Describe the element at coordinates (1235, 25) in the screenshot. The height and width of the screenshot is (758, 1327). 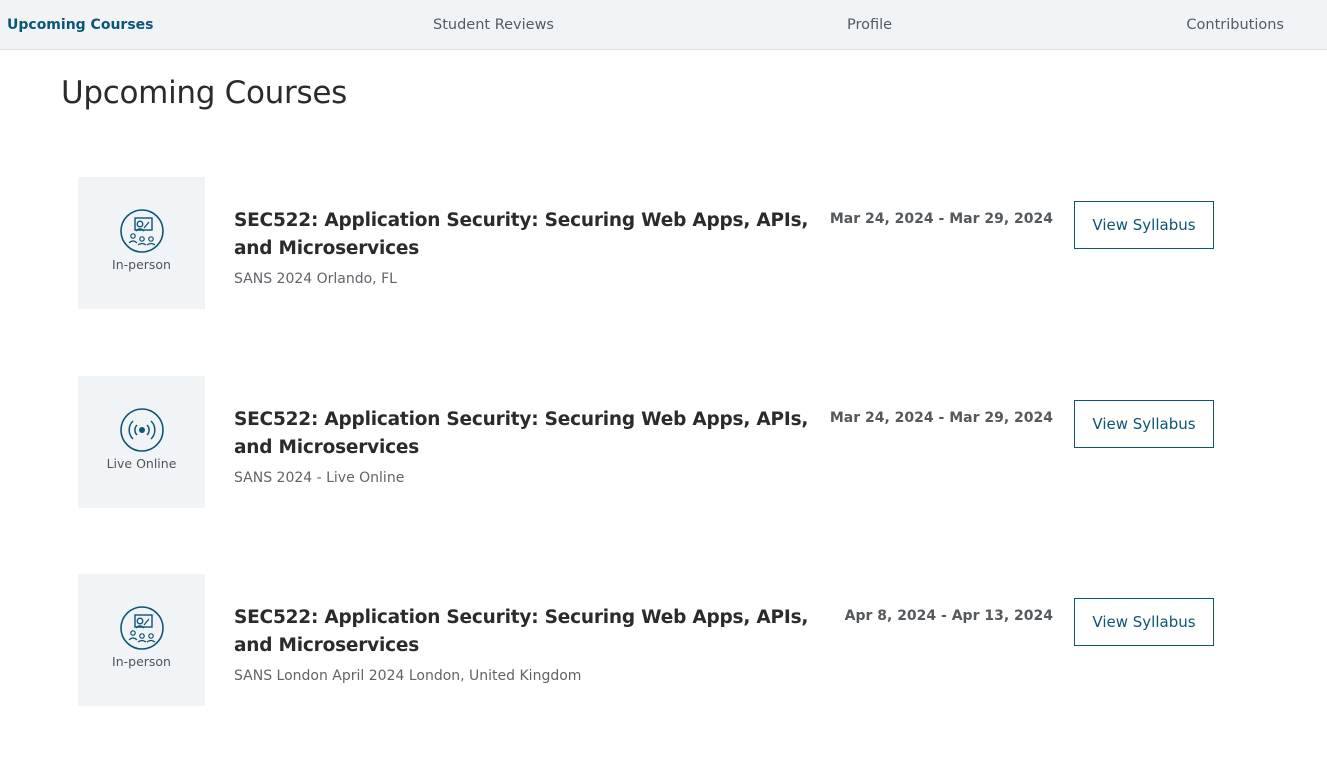
I see `tab-contributions: Contributions` at that location.